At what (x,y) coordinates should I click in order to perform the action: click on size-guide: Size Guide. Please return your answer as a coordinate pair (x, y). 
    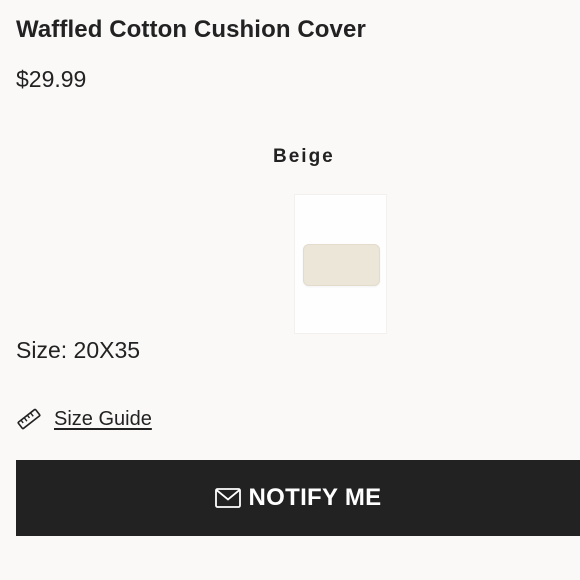
    Looking at the image, I should click on (84, 419).